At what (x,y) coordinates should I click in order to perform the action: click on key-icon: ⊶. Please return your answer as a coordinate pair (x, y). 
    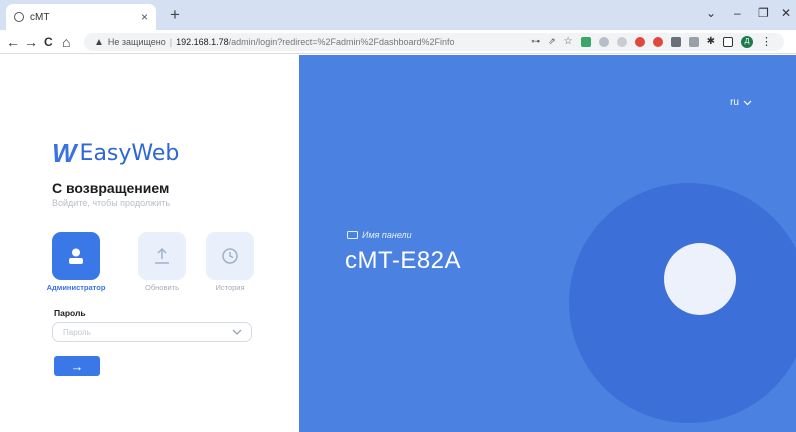
    Looking at the image, I should click on (535, 41).